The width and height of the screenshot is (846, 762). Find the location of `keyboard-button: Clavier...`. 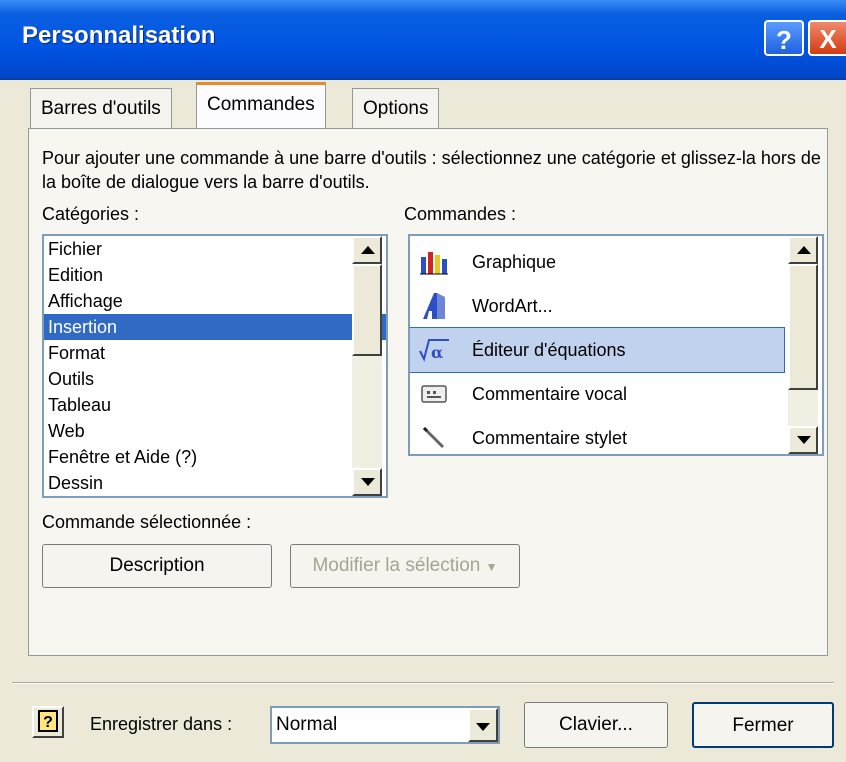

keyboard-button: Clavier... is located at coordinates (596, 725).